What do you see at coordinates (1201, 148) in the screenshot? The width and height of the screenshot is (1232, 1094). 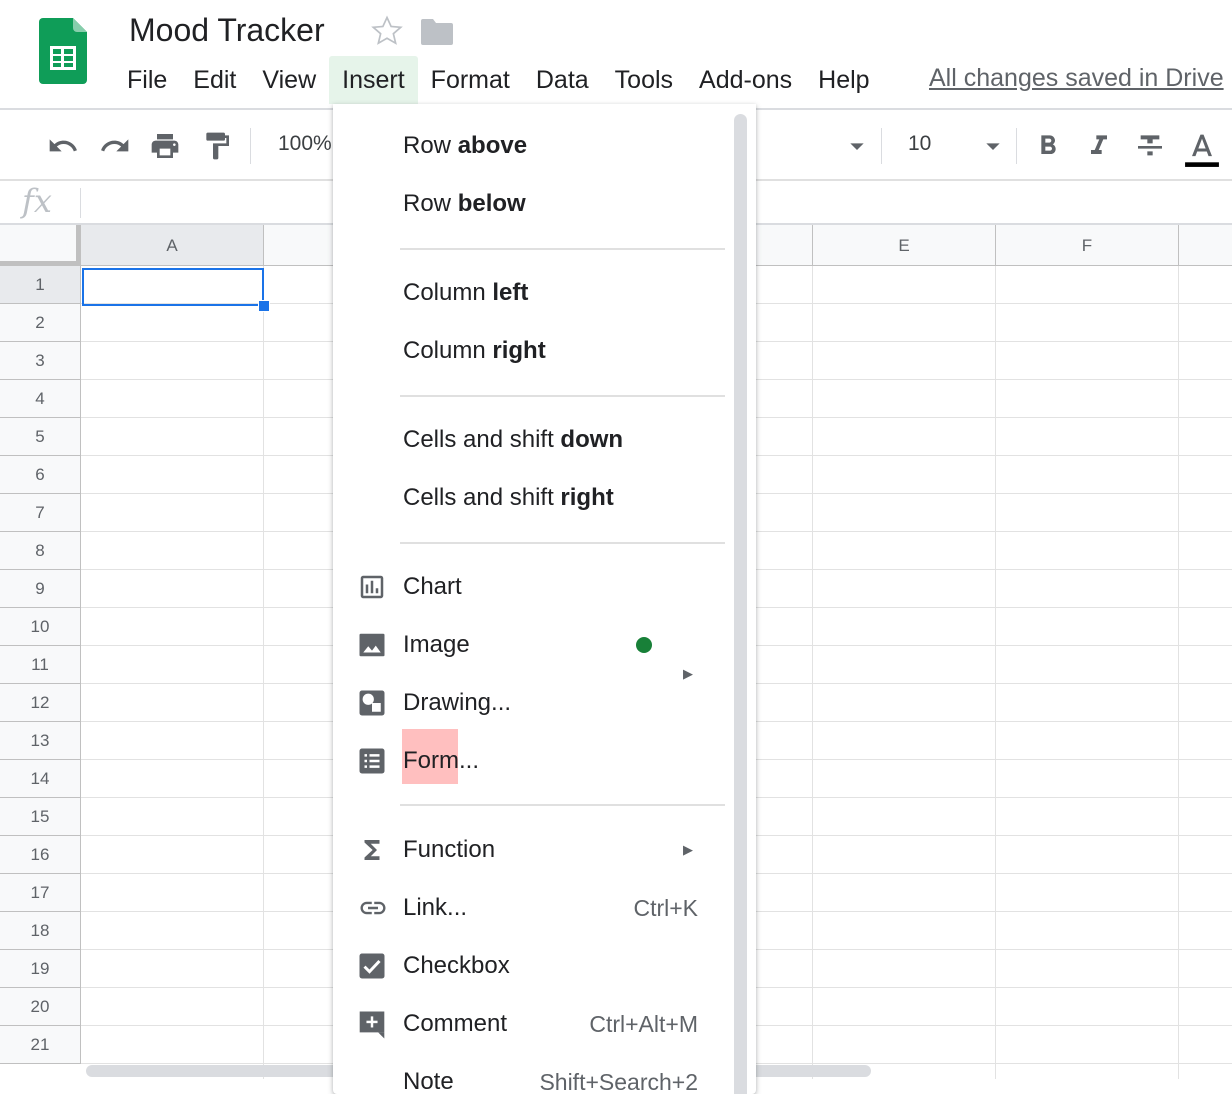 I see `text-color-icon` at bounding box center [1201, 148].